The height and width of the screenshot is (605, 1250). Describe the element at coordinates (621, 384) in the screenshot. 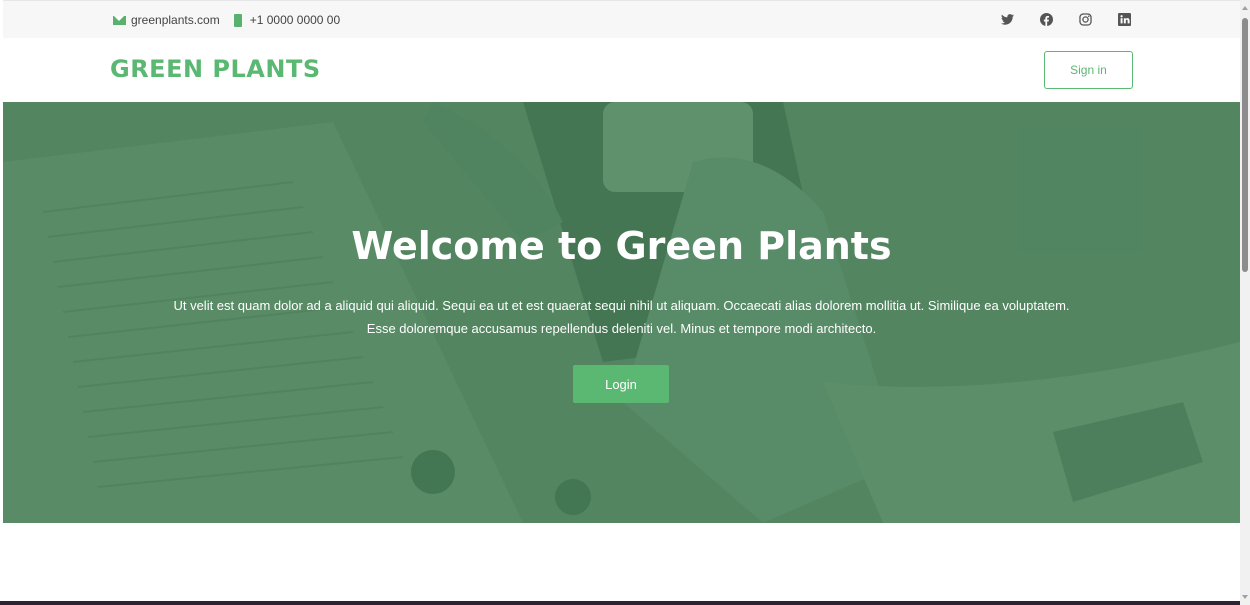

I see `login-button: Login` at that location.